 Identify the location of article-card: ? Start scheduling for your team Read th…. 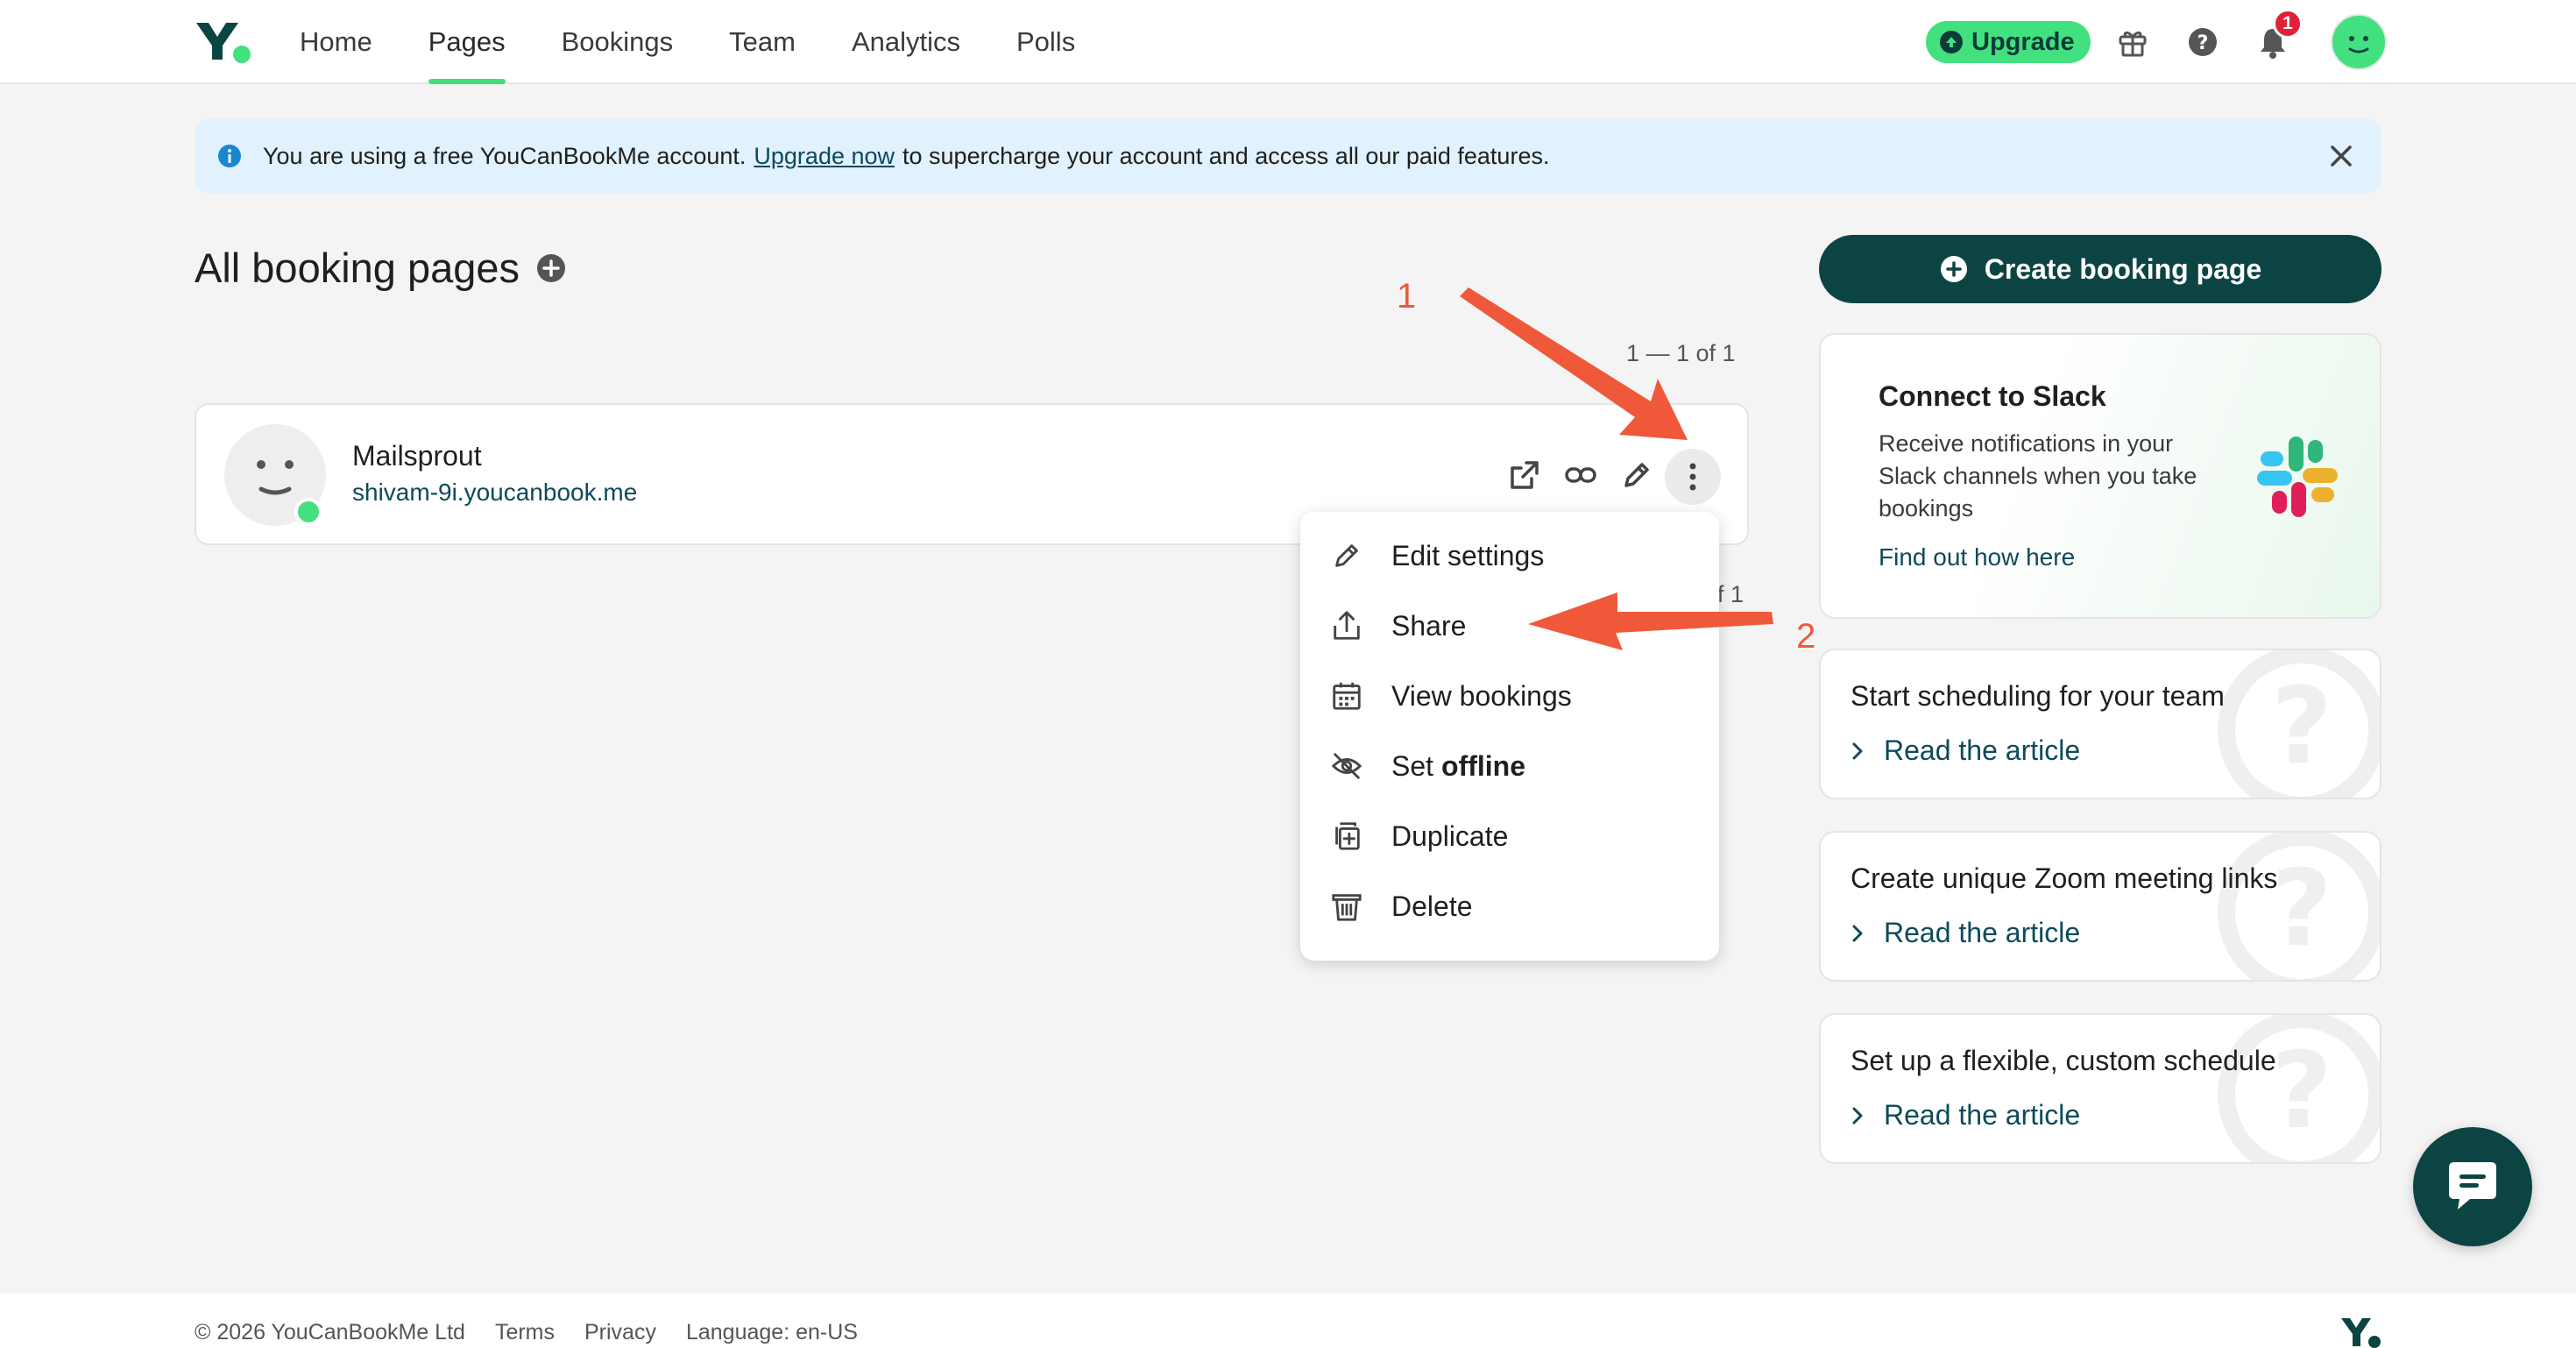
(2100, 724).